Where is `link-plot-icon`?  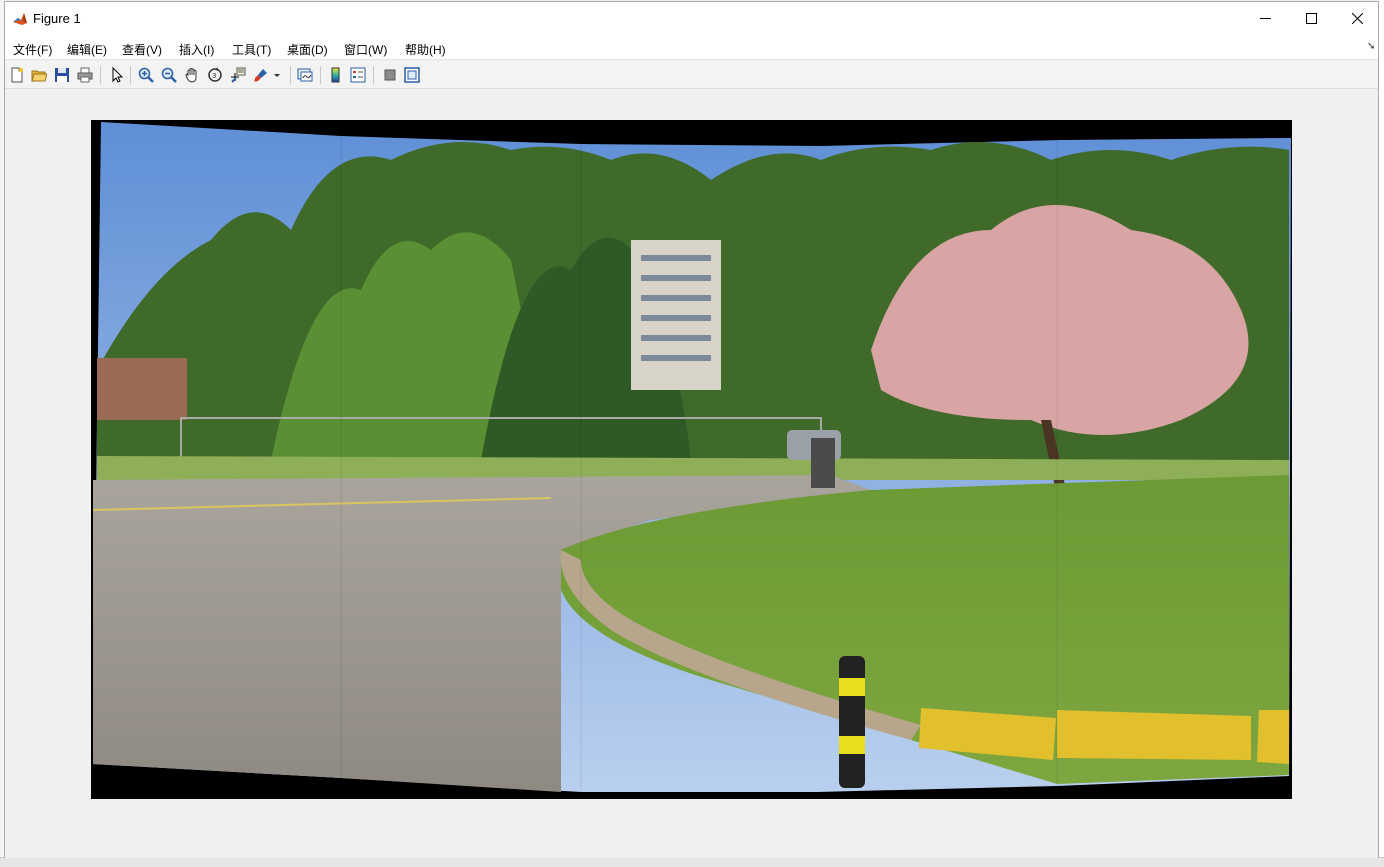
link-plot-icon is located at coordinates (305, 75).